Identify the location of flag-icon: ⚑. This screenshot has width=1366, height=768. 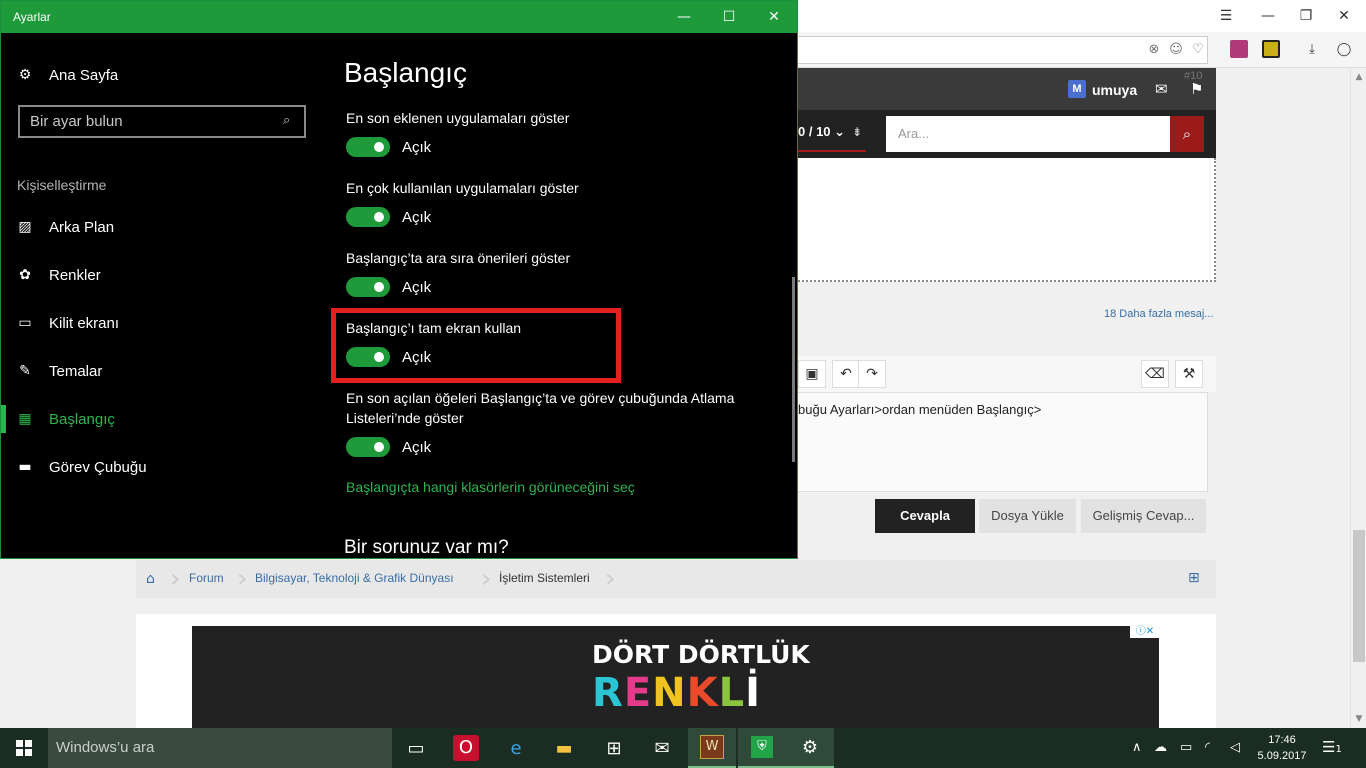
(1196, 89).